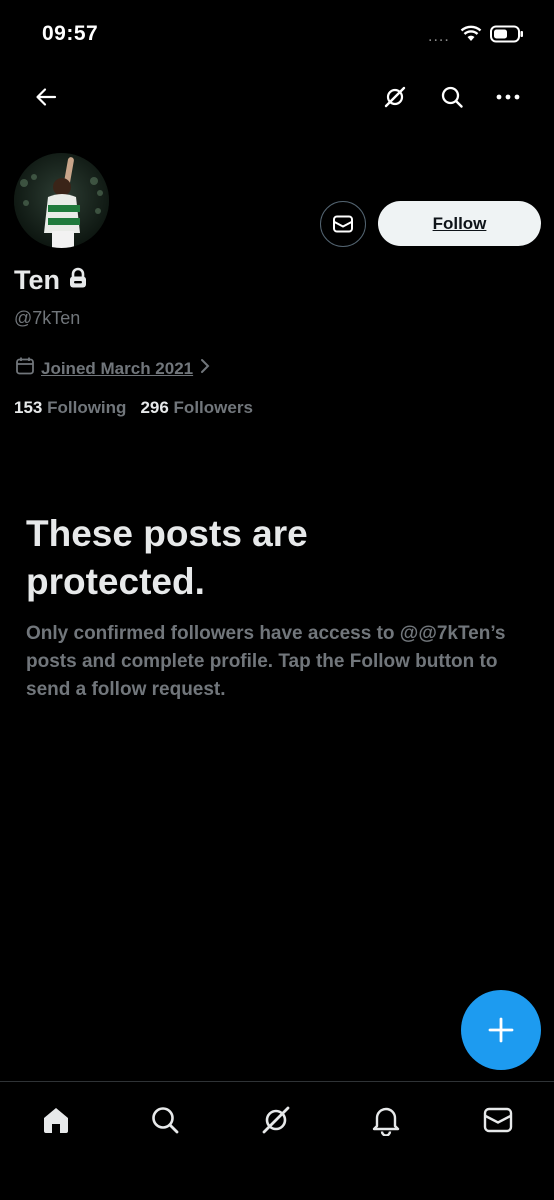 Image resolution: width=554 pixels, height=1200 pixels. I want to click on compose-button, so click(501, 1030).